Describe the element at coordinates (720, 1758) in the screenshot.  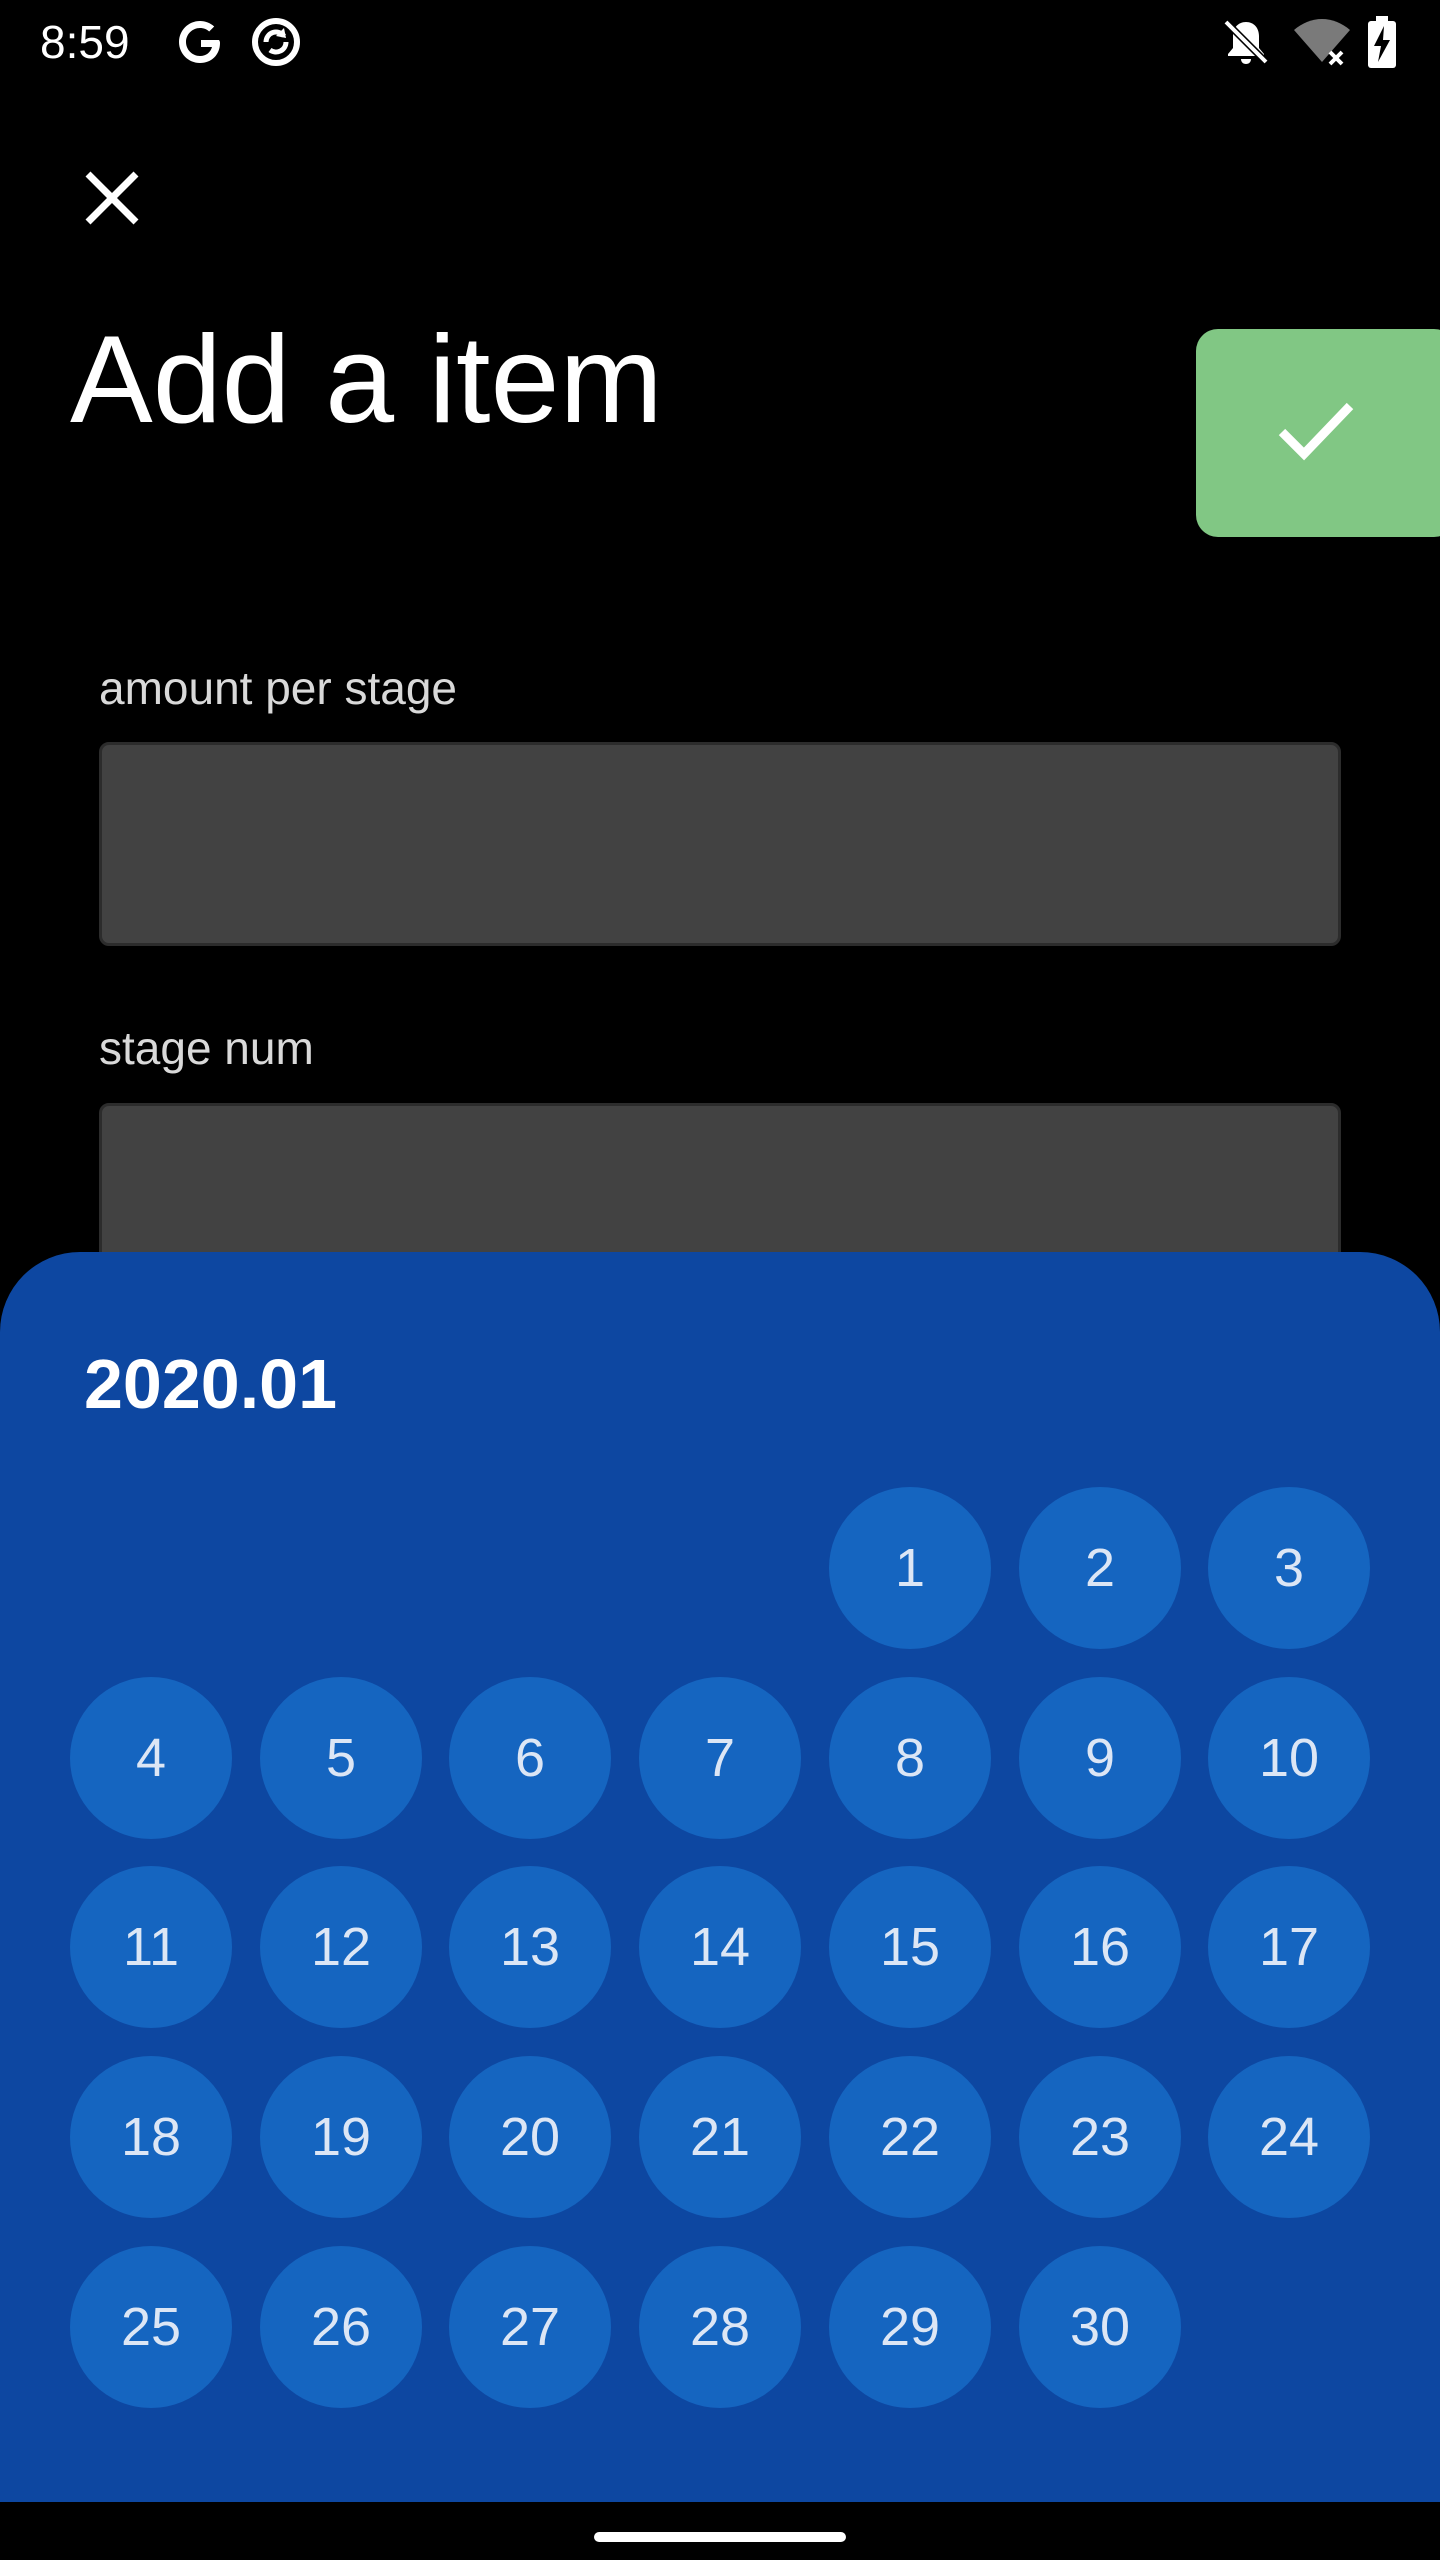
I see `day-7: 7` at that location.